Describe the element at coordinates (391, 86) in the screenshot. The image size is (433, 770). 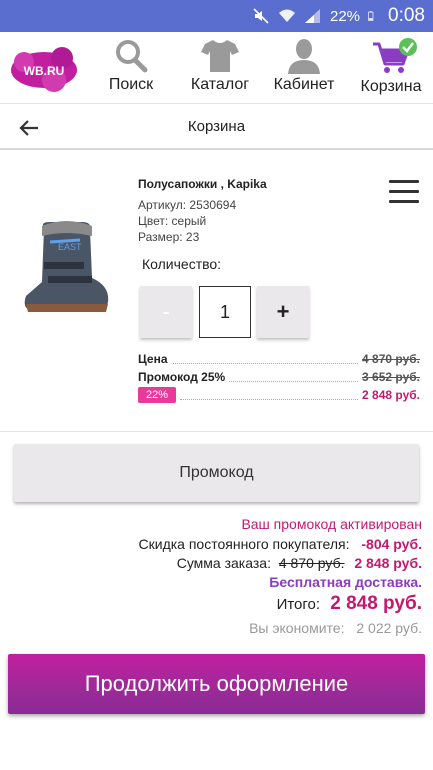
I see `nav-cart-label: Корзина` at that location.